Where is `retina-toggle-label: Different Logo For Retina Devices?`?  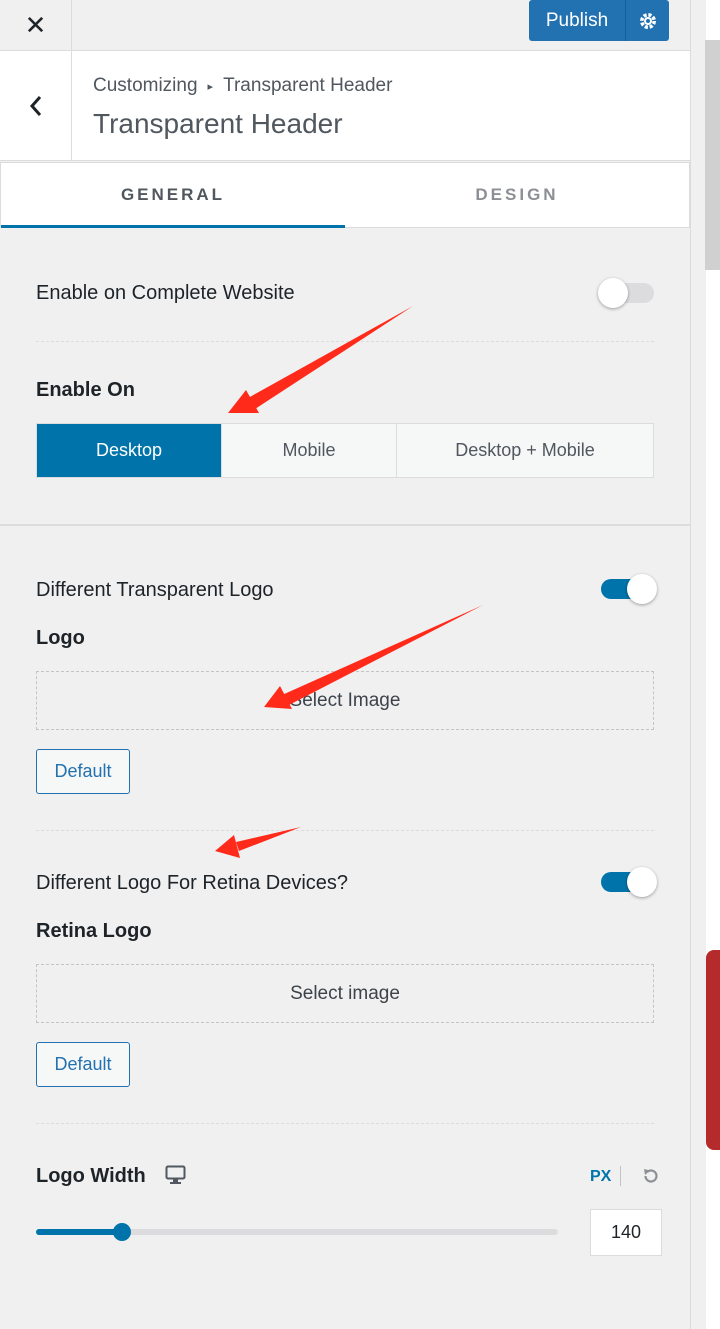
retina-toggle-label: Different Logo For Retina Devices? is located at coordinates (192, 883).